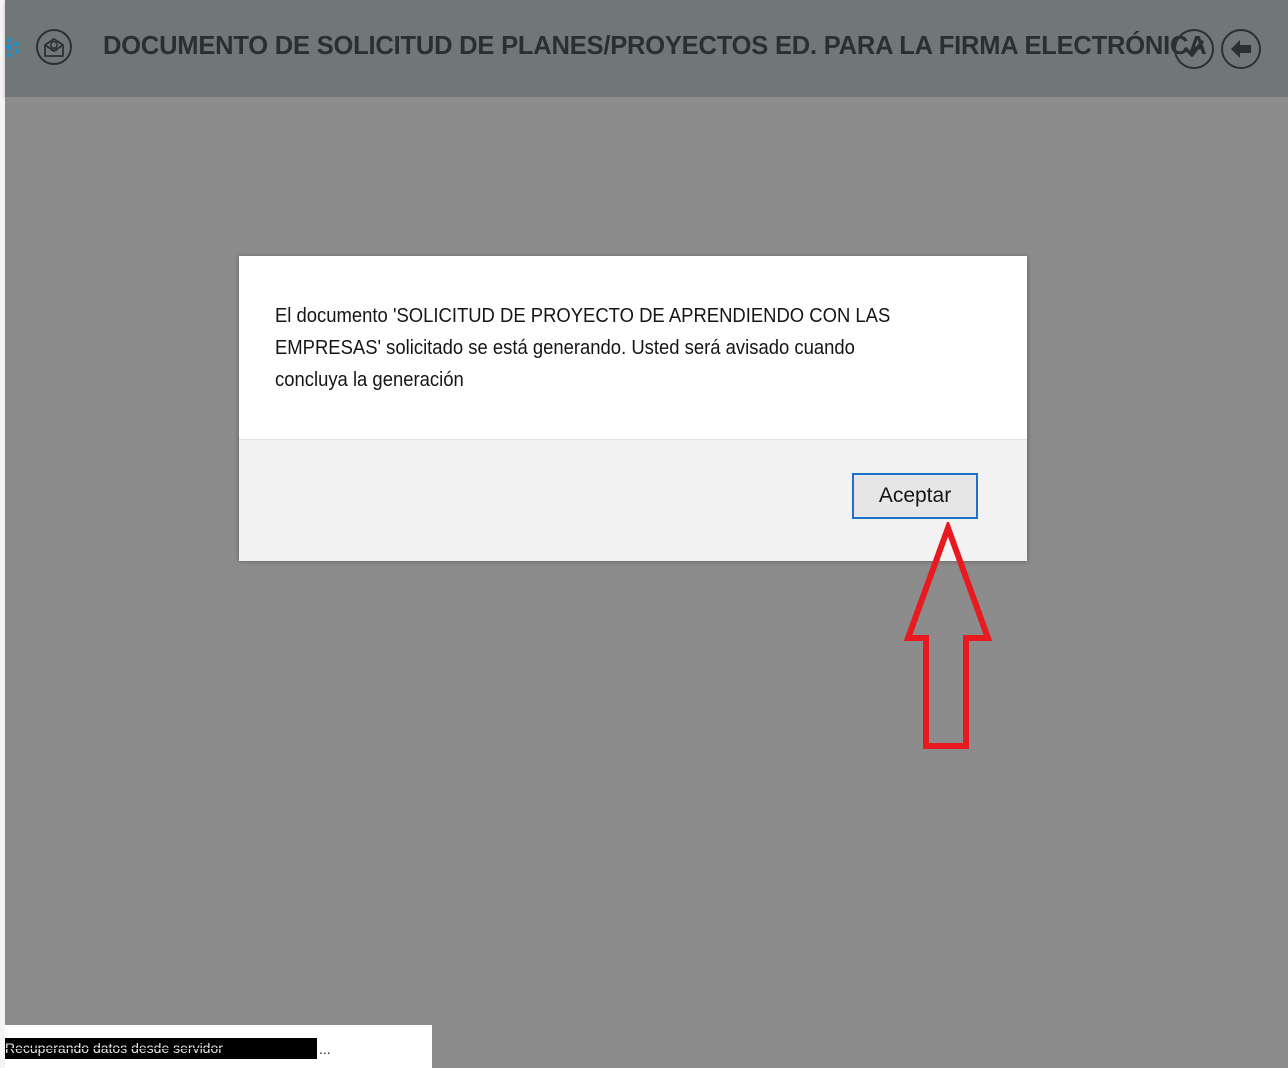  Describe the element at coordinates (1241, 49) in the screenshot. I see `arrow-left-icon` at that location.